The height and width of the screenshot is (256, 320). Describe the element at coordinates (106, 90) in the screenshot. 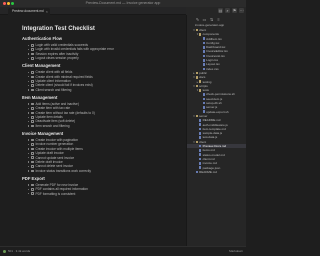

I see `checklist-item: Client search and filtering` at that location.